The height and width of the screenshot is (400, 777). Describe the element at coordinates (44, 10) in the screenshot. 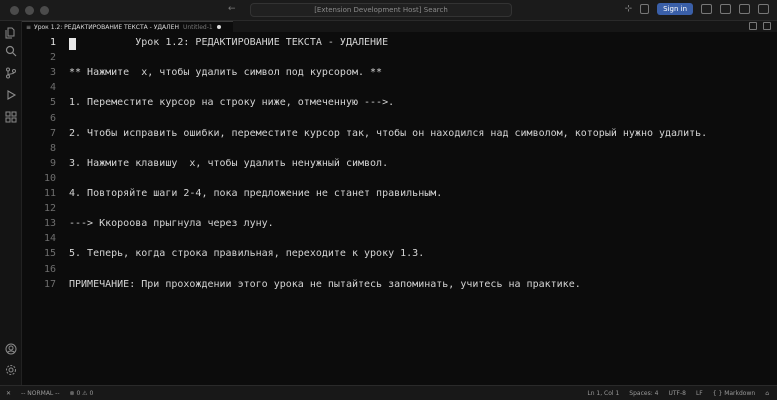

I see `maximize-window-button` at that location.